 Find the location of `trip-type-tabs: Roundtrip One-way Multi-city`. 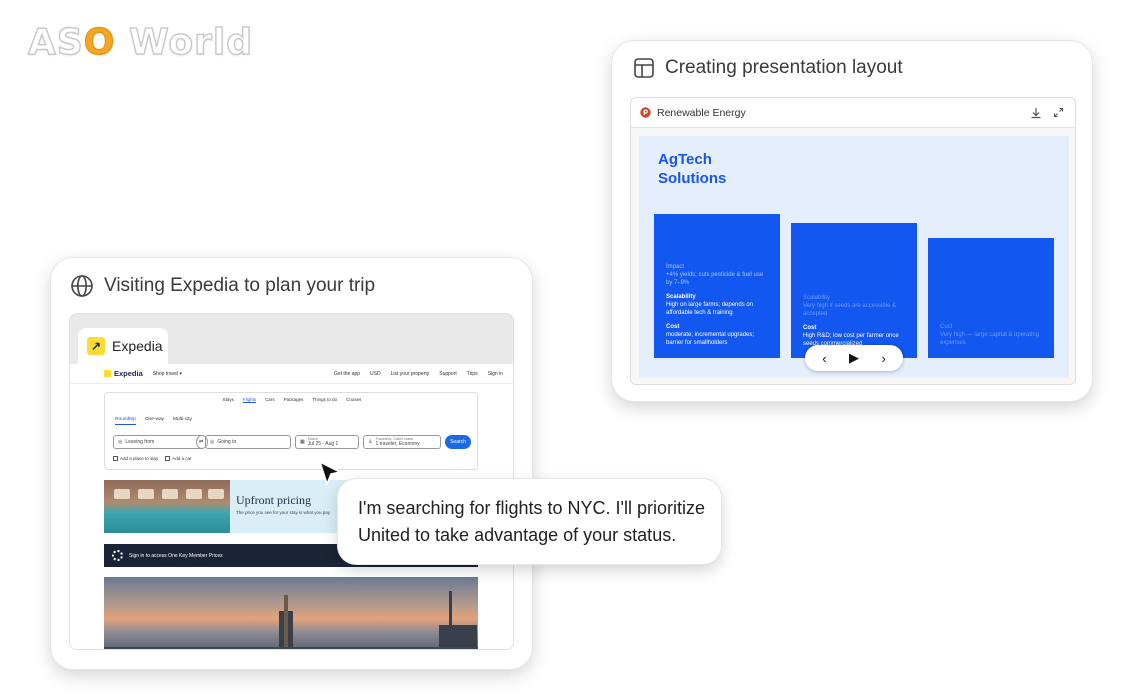

trip-type-tabs: Roundtrip One-way Multi-city is located at coordinates (153, 421).